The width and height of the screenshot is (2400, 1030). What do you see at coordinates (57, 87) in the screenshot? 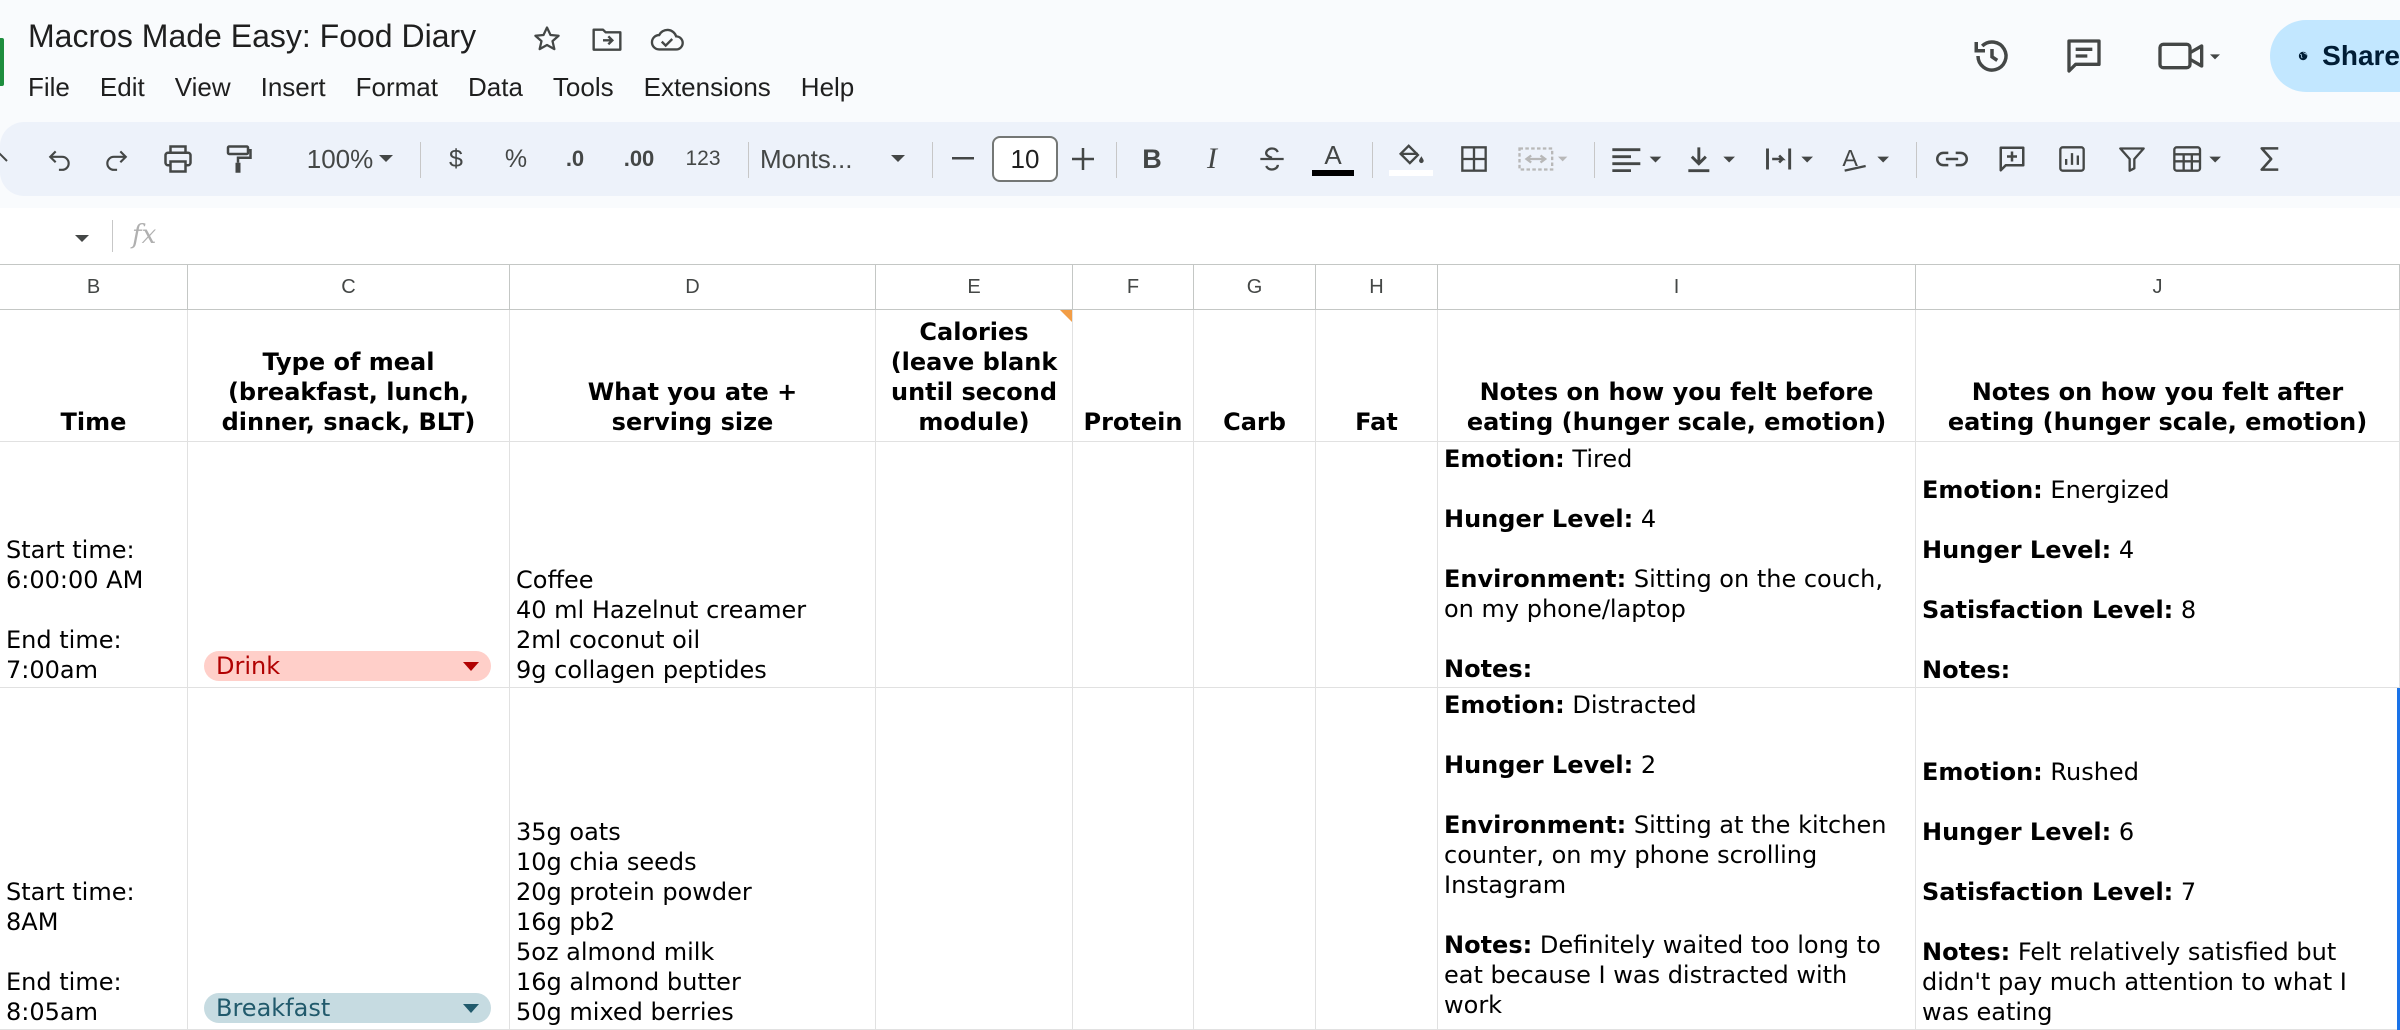
I see `menu-file: File` at bounding box center [57, 87].